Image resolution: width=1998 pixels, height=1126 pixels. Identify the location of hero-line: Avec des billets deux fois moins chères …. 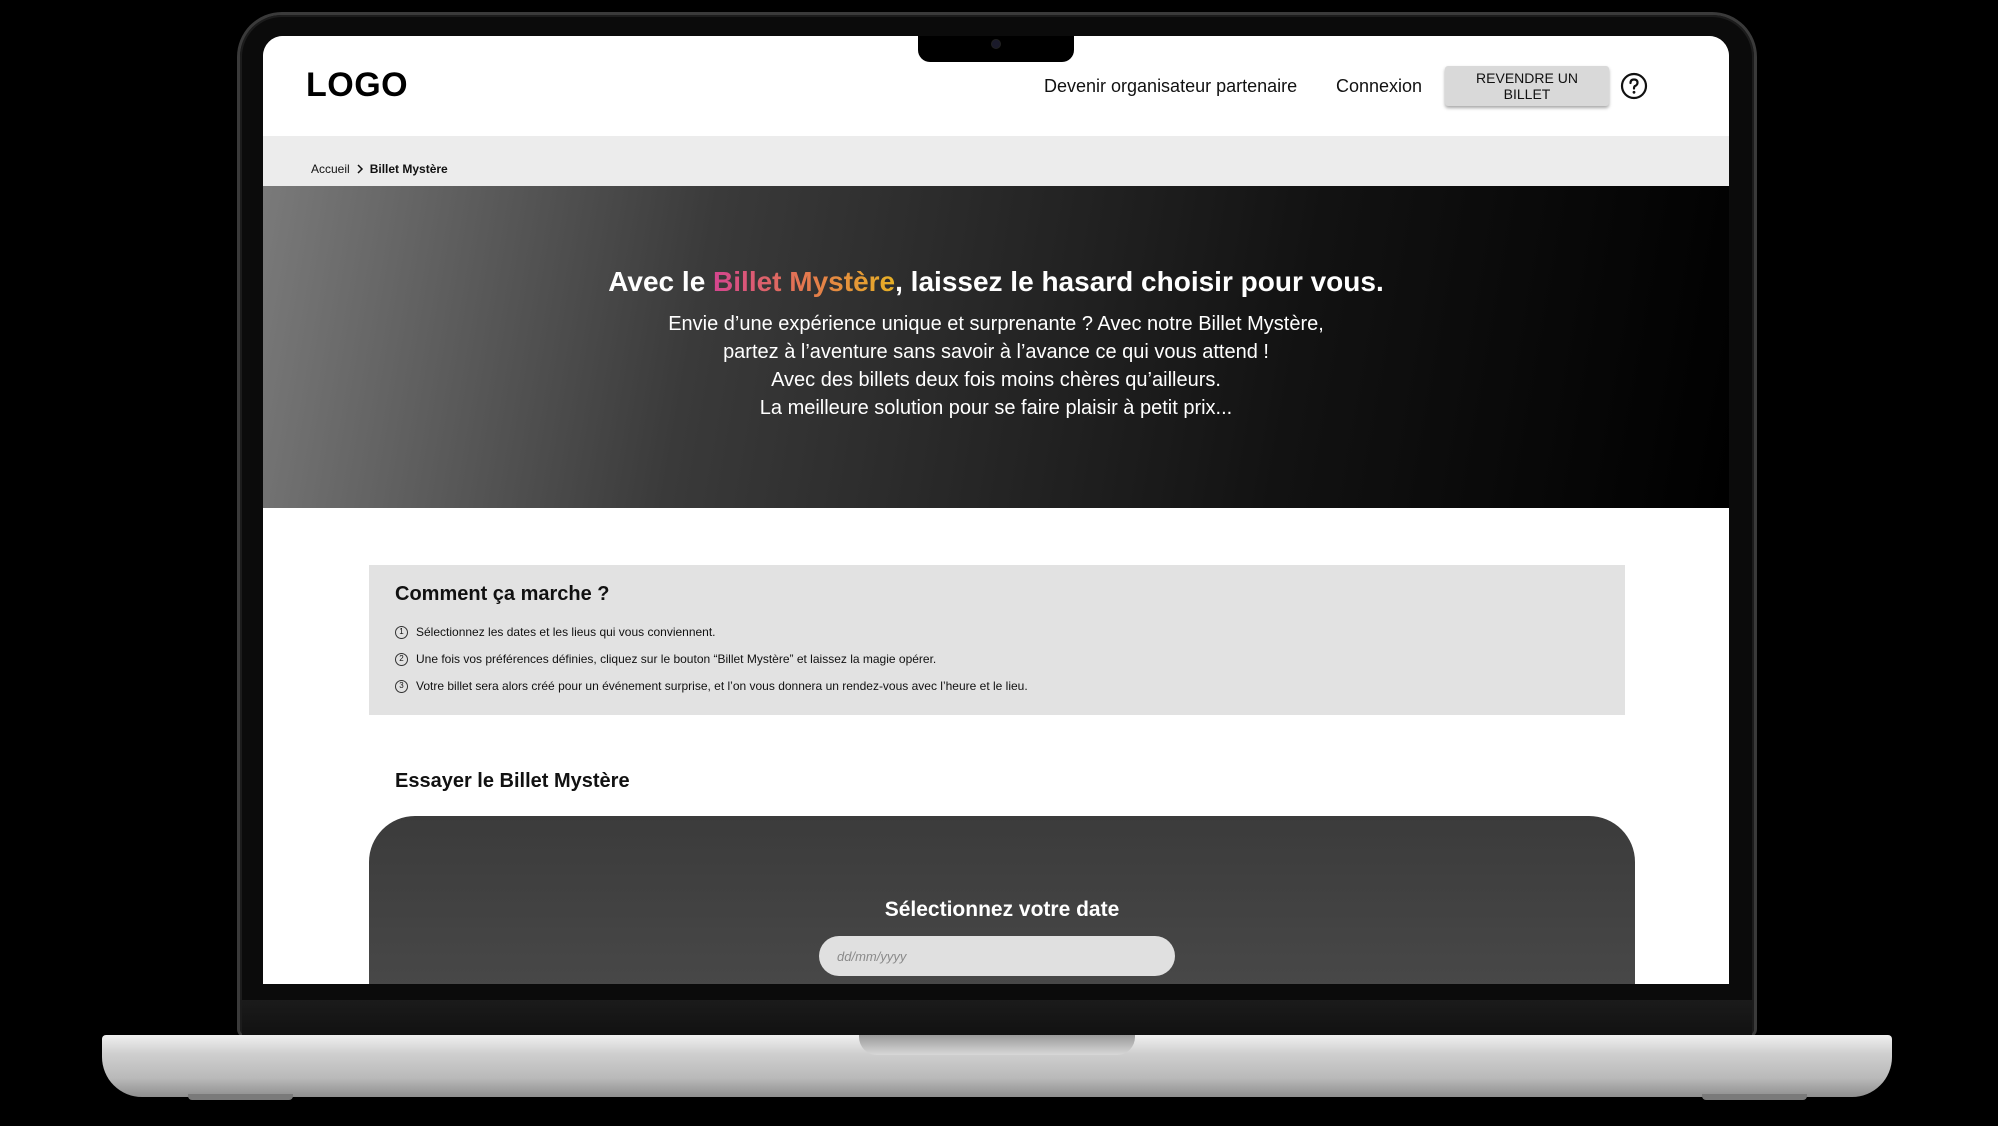
(996, 380).